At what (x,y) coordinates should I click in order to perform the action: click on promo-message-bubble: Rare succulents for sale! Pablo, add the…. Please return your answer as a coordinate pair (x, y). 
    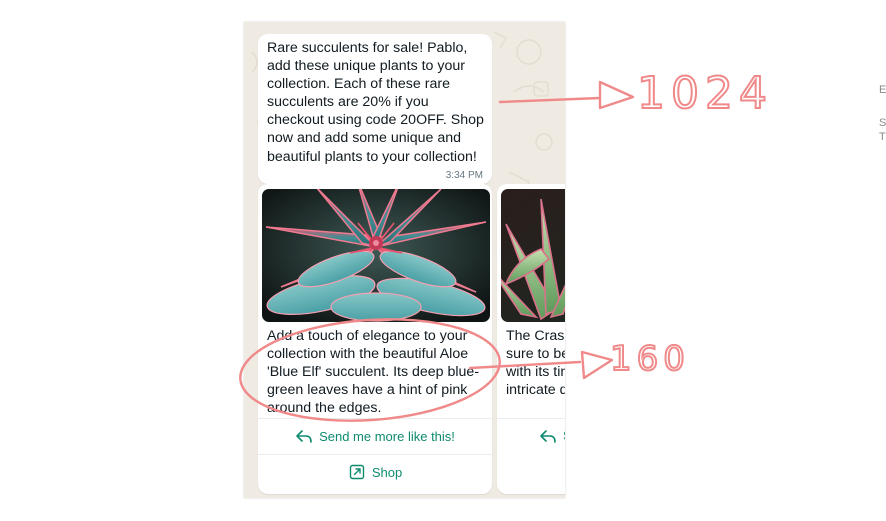
    Looking at the image, I should click on (375, 109).